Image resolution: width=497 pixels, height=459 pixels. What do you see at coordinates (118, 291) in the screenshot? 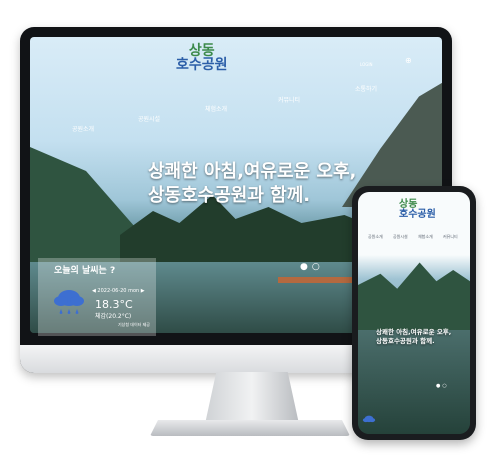
I see `weather-date: ◀ 2022-06-20 mon ▶` at bounding box center [118, 291].